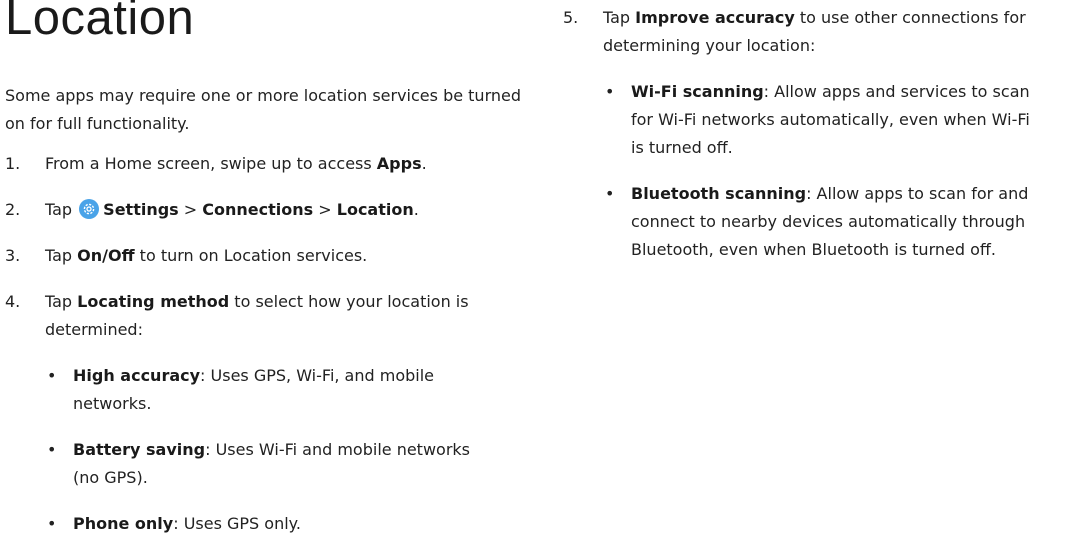 This screenshot has height=538, width=1065. Describe the element at coordinates (571, 17) in the screenshot. I see `step-number: 5.` at that location.